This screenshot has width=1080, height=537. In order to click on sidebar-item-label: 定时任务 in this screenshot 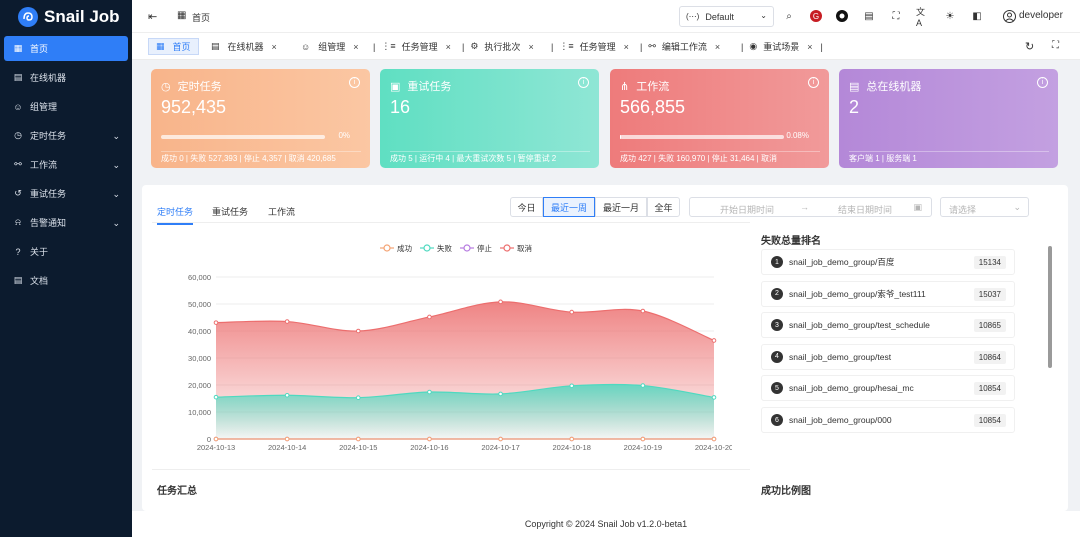, I will do `click(48, 136)`.